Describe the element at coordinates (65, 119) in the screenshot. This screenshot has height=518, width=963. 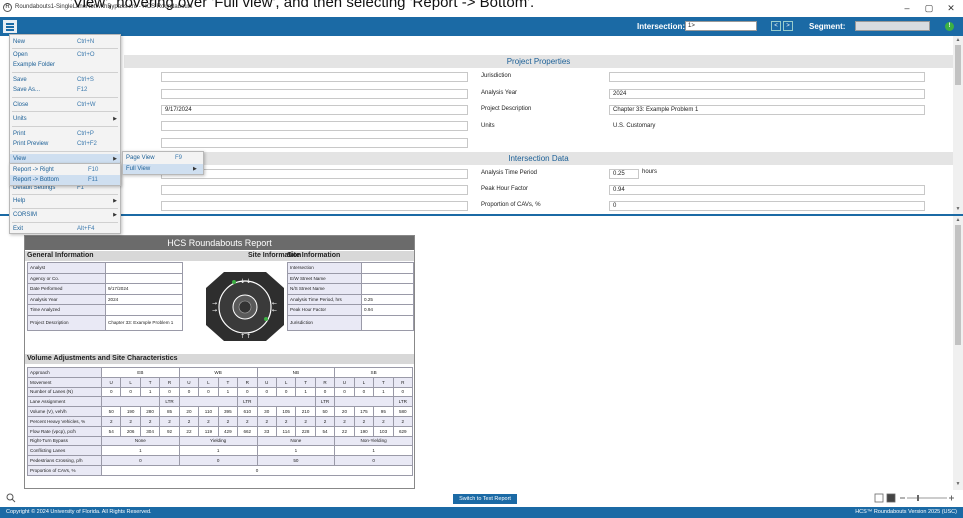
I see `menu-item-units: Units ▶` at that location.